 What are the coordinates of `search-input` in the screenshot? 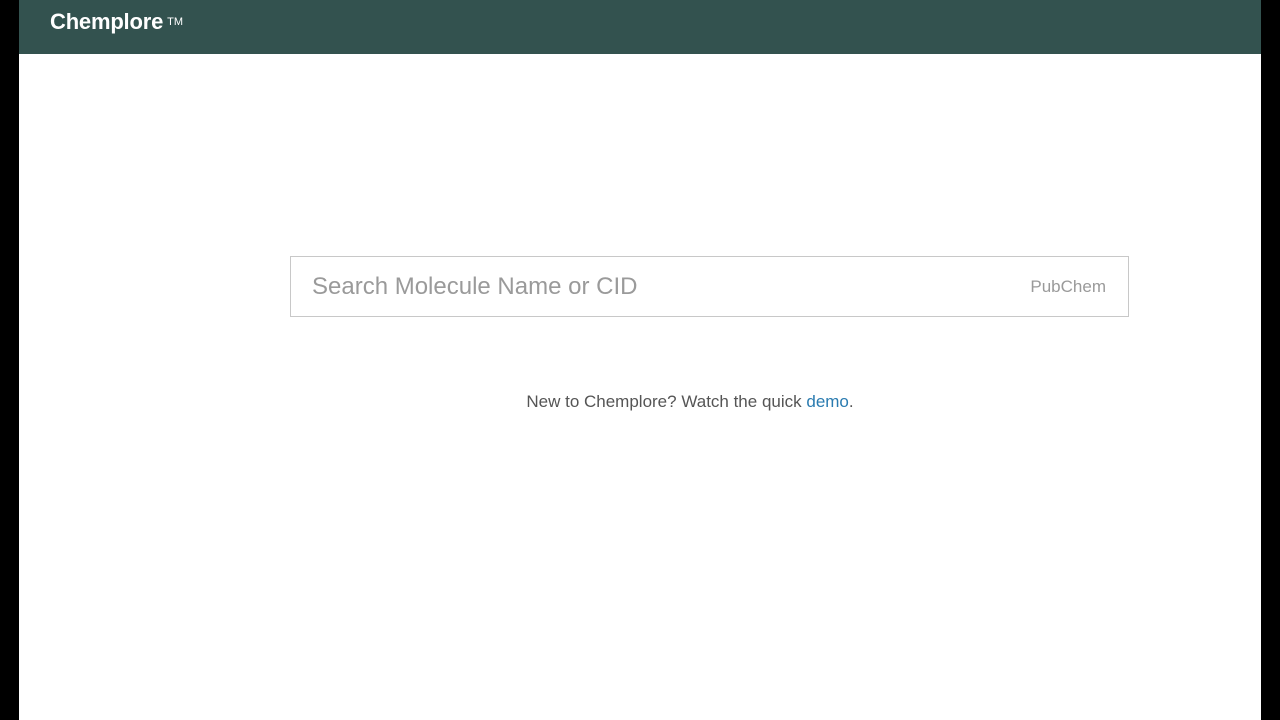 It's located at (651, 286).